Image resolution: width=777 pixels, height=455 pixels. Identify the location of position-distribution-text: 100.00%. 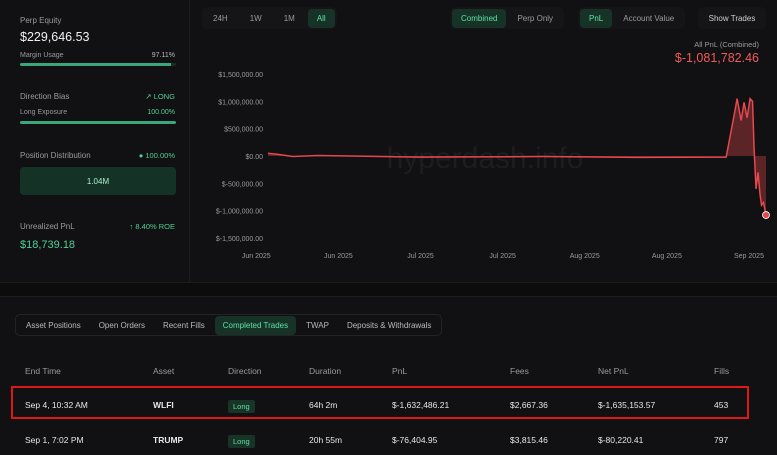
(160, 155).